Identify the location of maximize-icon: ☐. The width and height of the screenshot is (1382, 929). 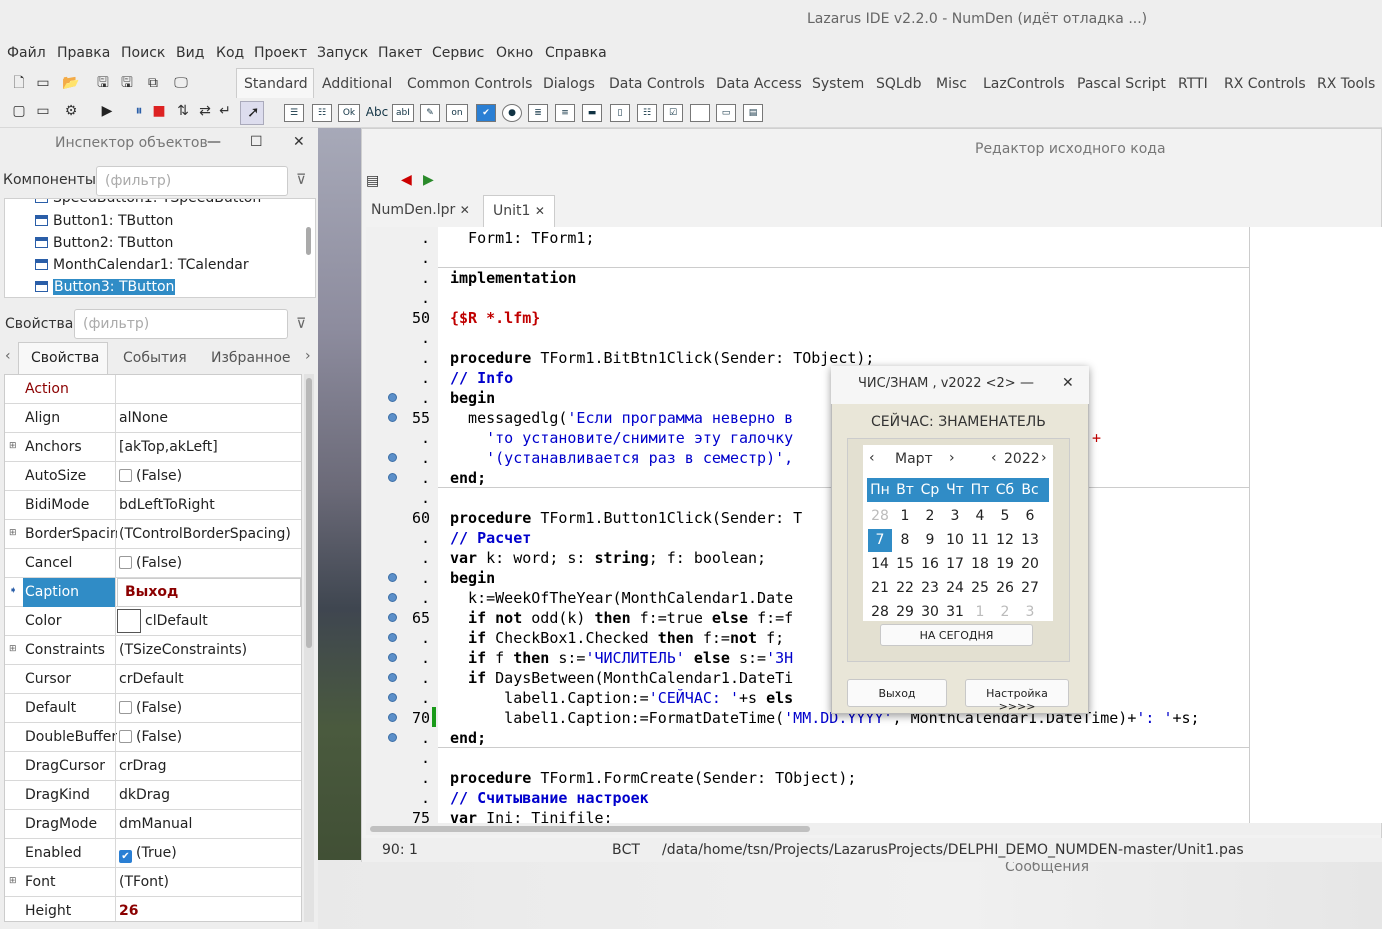
(256, 142).